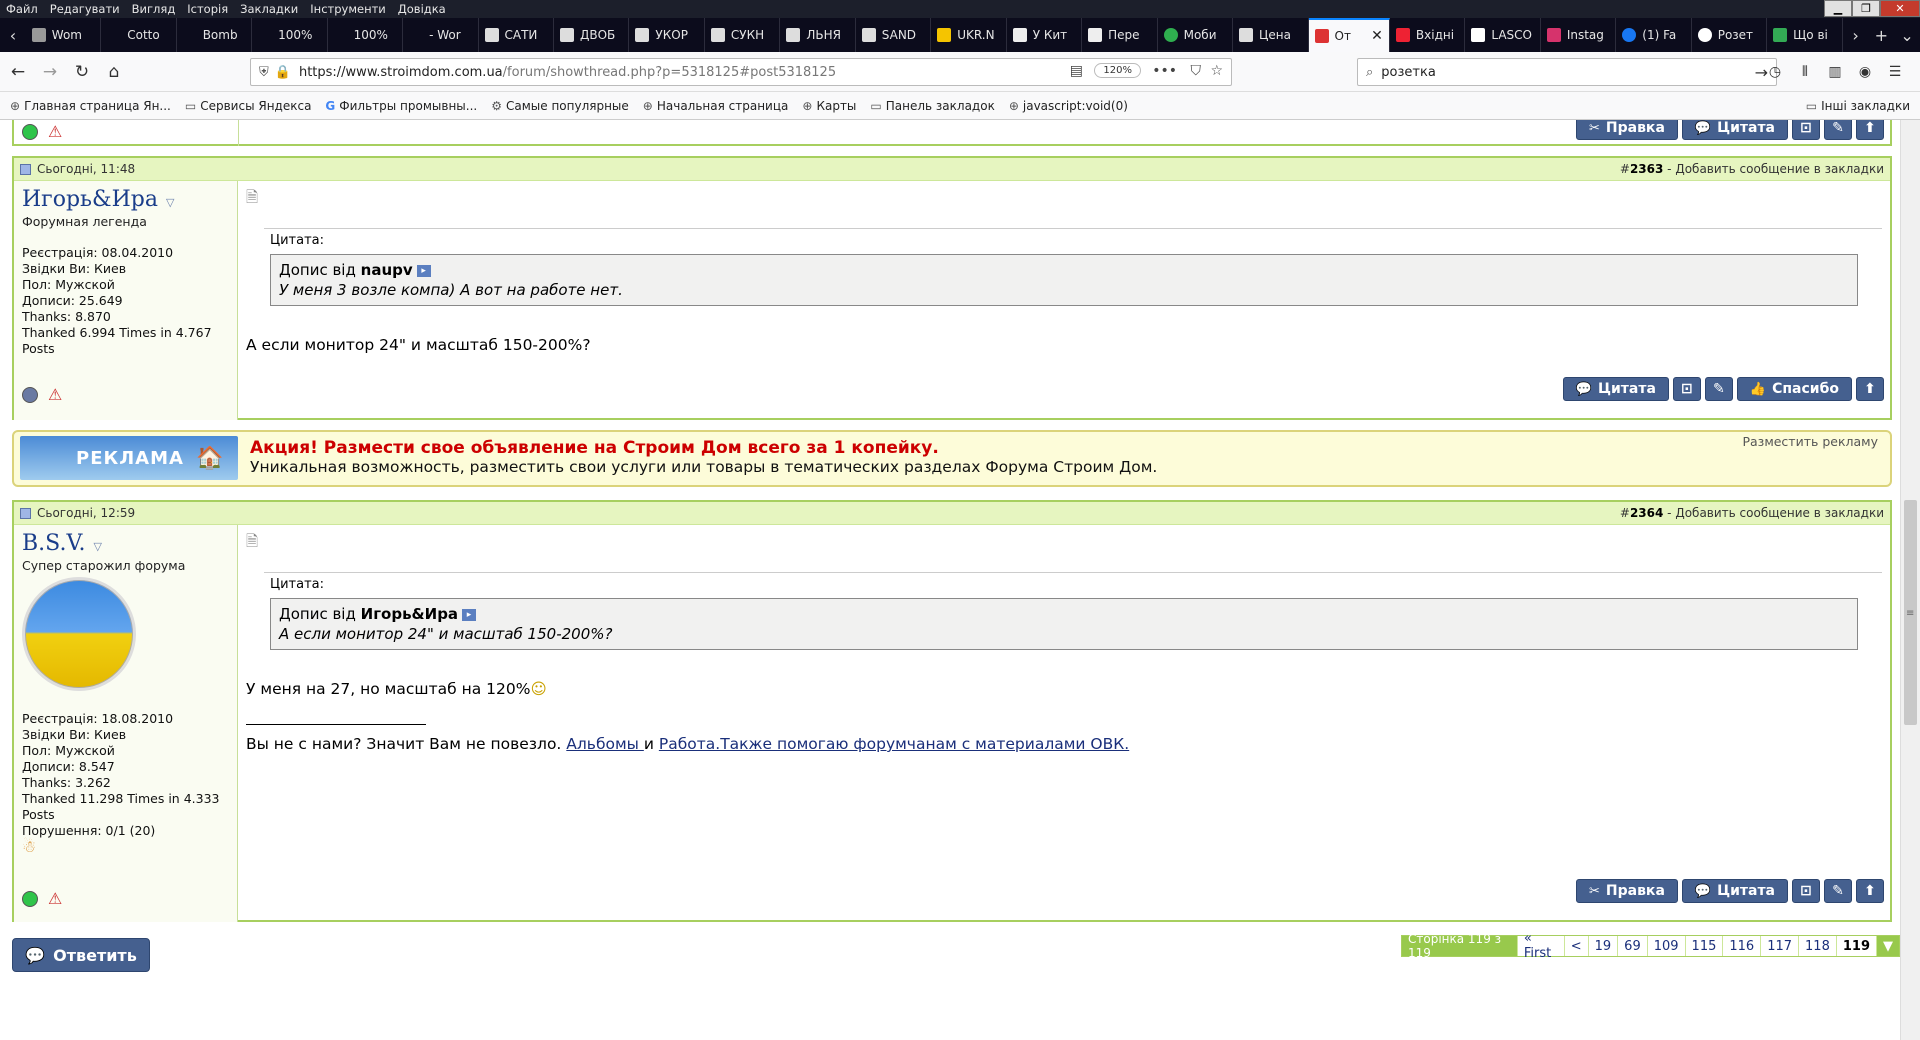  What do you see at coordinates (81, 955) in the screenshot?
I see `reply-button: 💬 Ответить` at bounding box center [81, 955].